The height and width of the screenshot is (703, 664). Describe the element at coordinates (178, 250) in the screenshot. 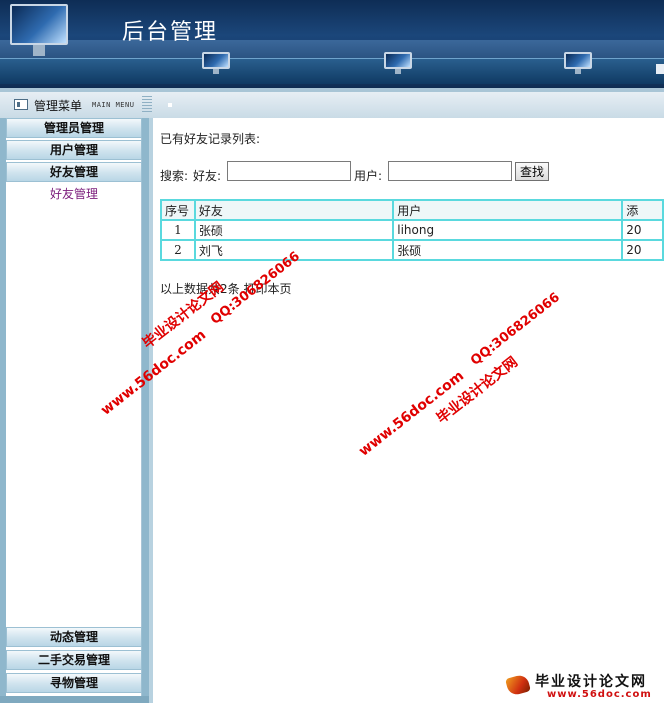

I see `cell-index: 2` at that location.